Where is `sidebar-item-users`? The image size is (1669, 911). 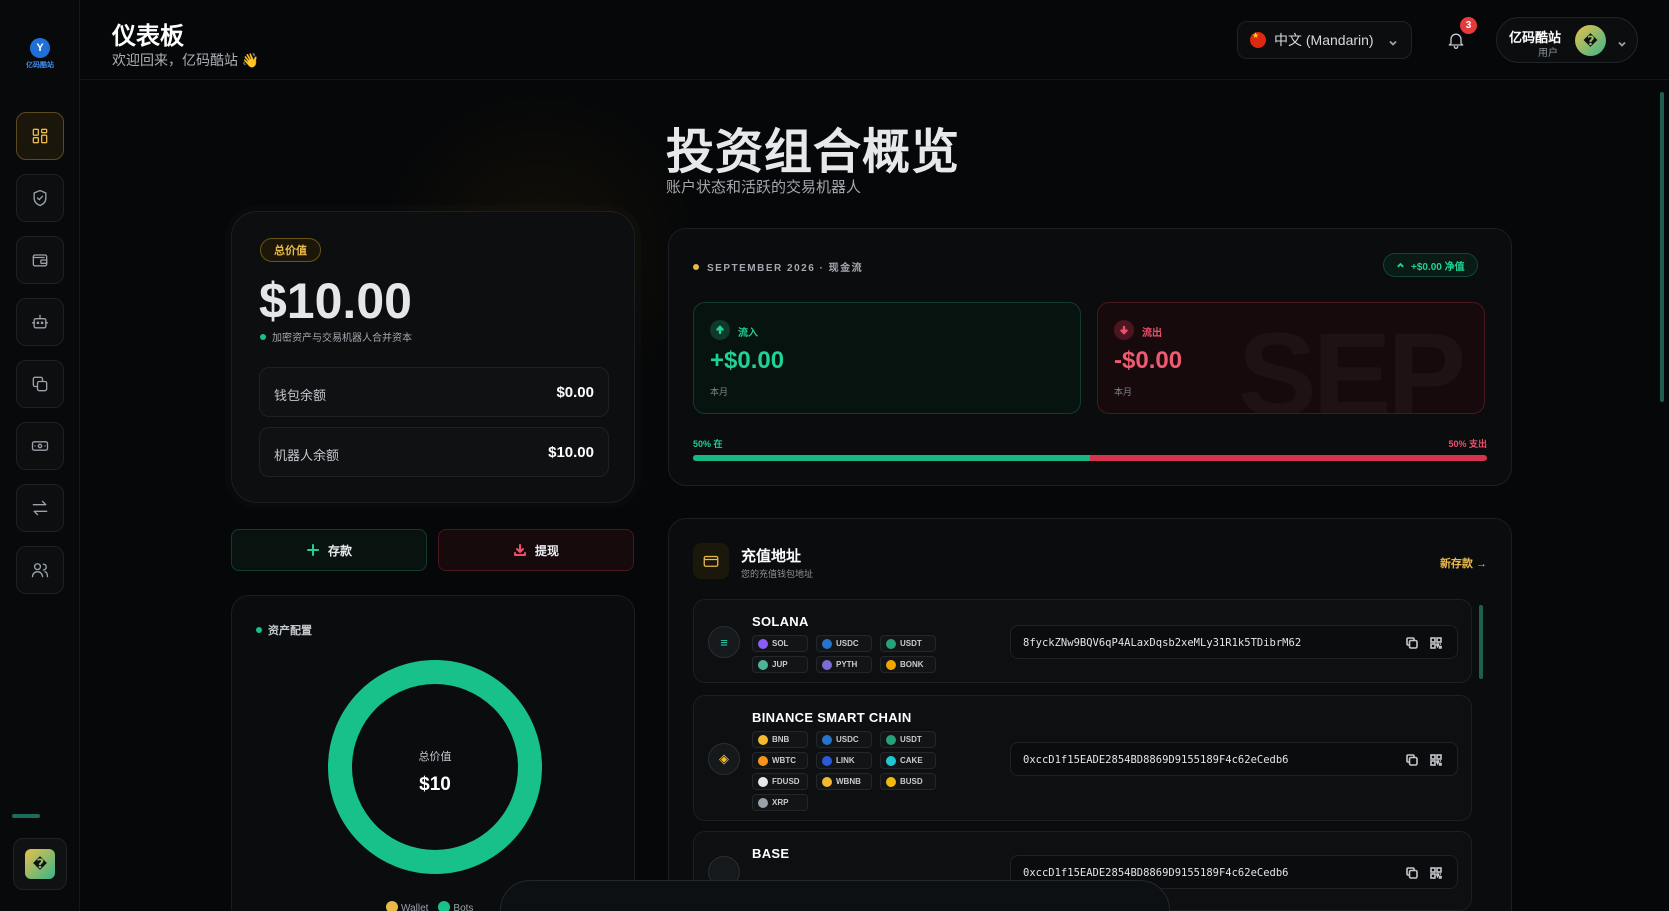 sidebar-item-users is located at coordinates (40, 570).